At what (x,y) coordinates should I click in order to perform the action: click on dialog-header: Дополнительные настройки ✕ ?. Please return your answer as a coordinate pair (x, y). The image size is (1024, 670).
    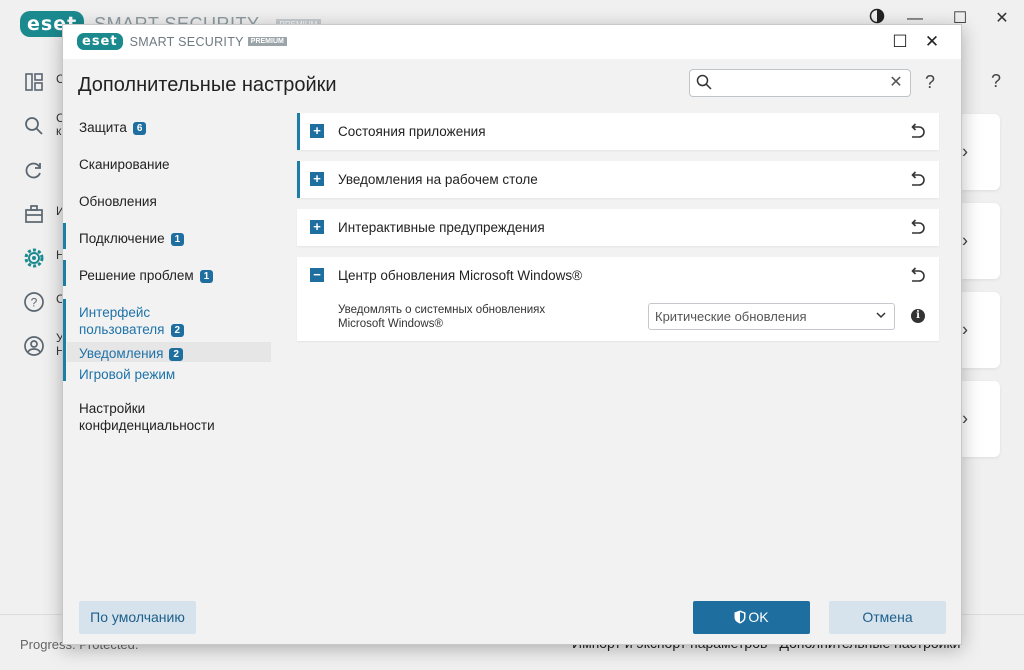
    Looking at the image, I should click on (512, 84).